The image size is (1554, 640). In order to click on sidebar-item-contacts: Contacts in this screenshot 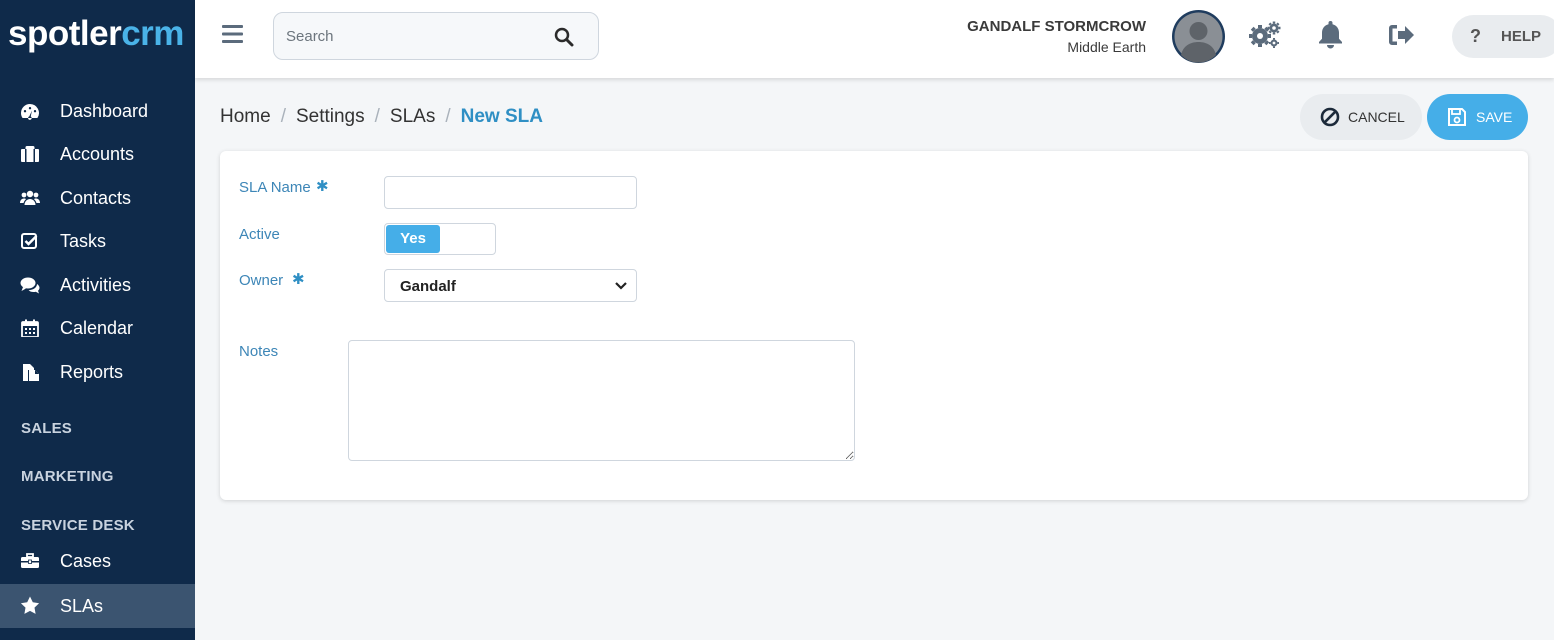, I will do `click(97, 198)`.